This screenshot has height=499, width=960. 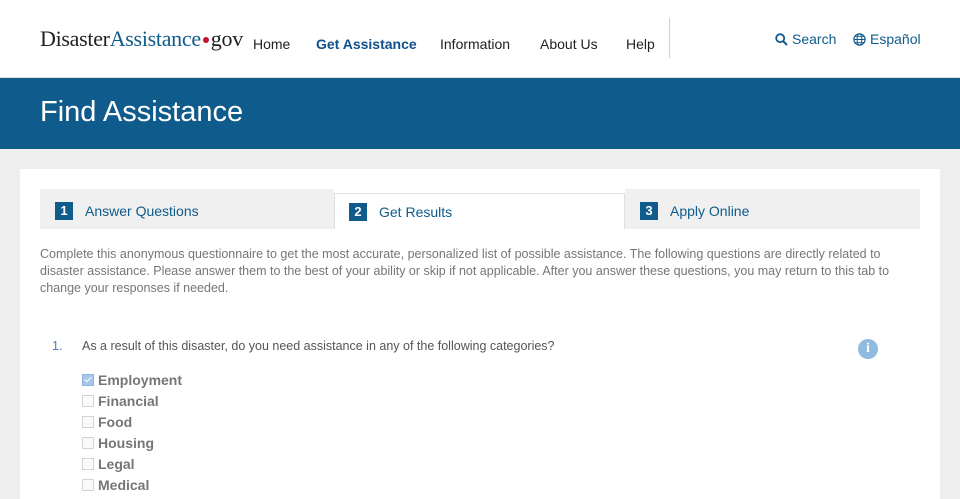 What do you see at coordinates (115, 422) in the screenshot?
I see `option-label: Food` at bounding box center [115, 422].